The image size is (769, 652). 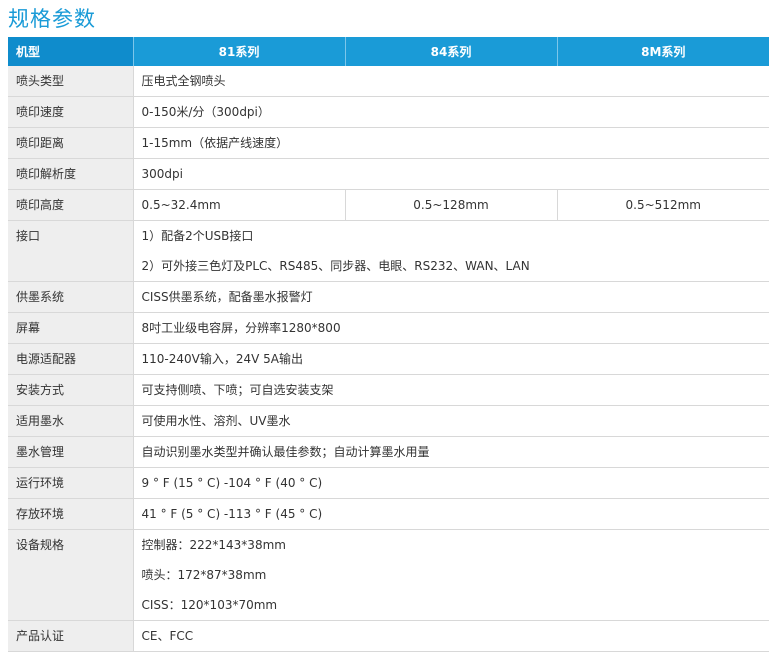 What do you see at coordinates (451, 51) in the screenshot?
I see `header-84-series: 84系列` at bounding box center [451, 51].